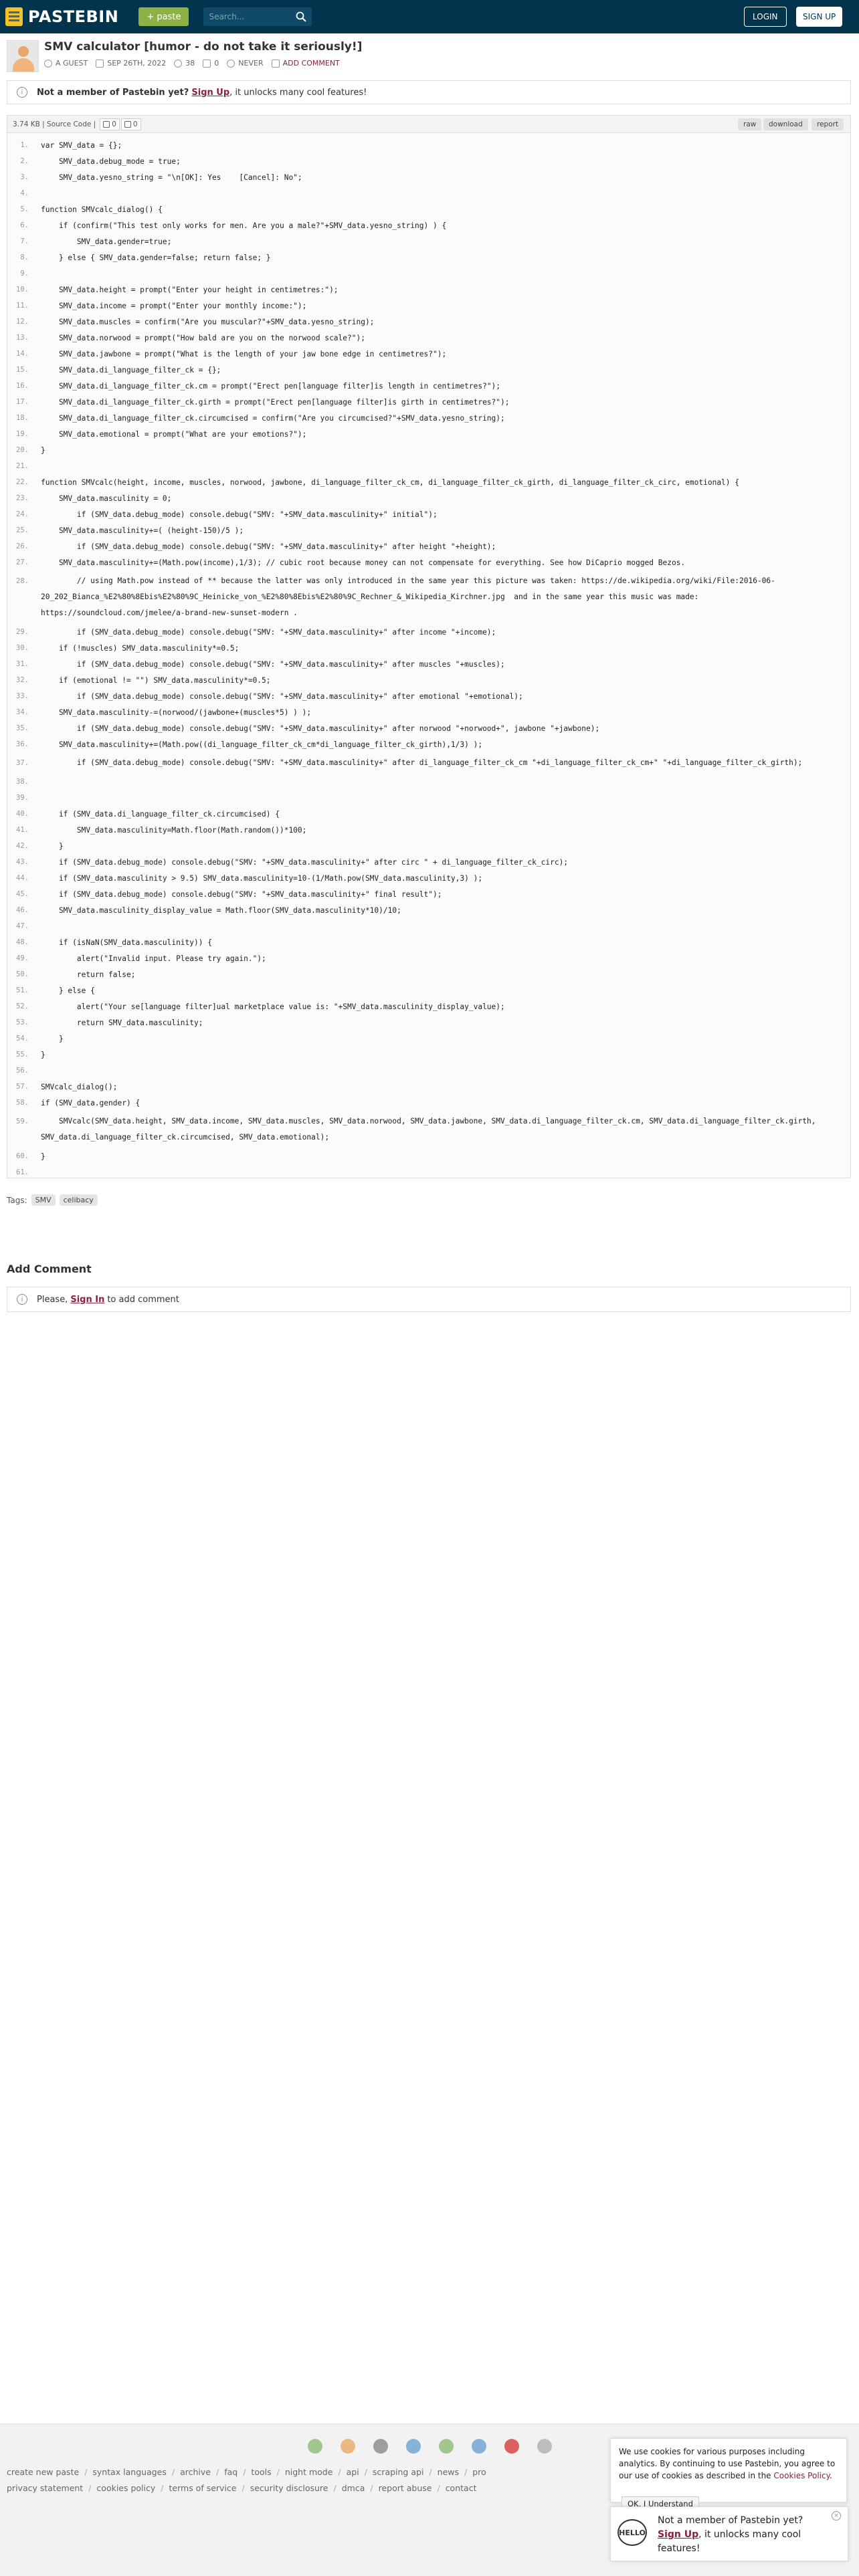 The height and width of the screenshot is (2576, 859). Describe the element at coordinates (43, 2472) in the screenshot. I see `footer-link: create new paste` at that location.